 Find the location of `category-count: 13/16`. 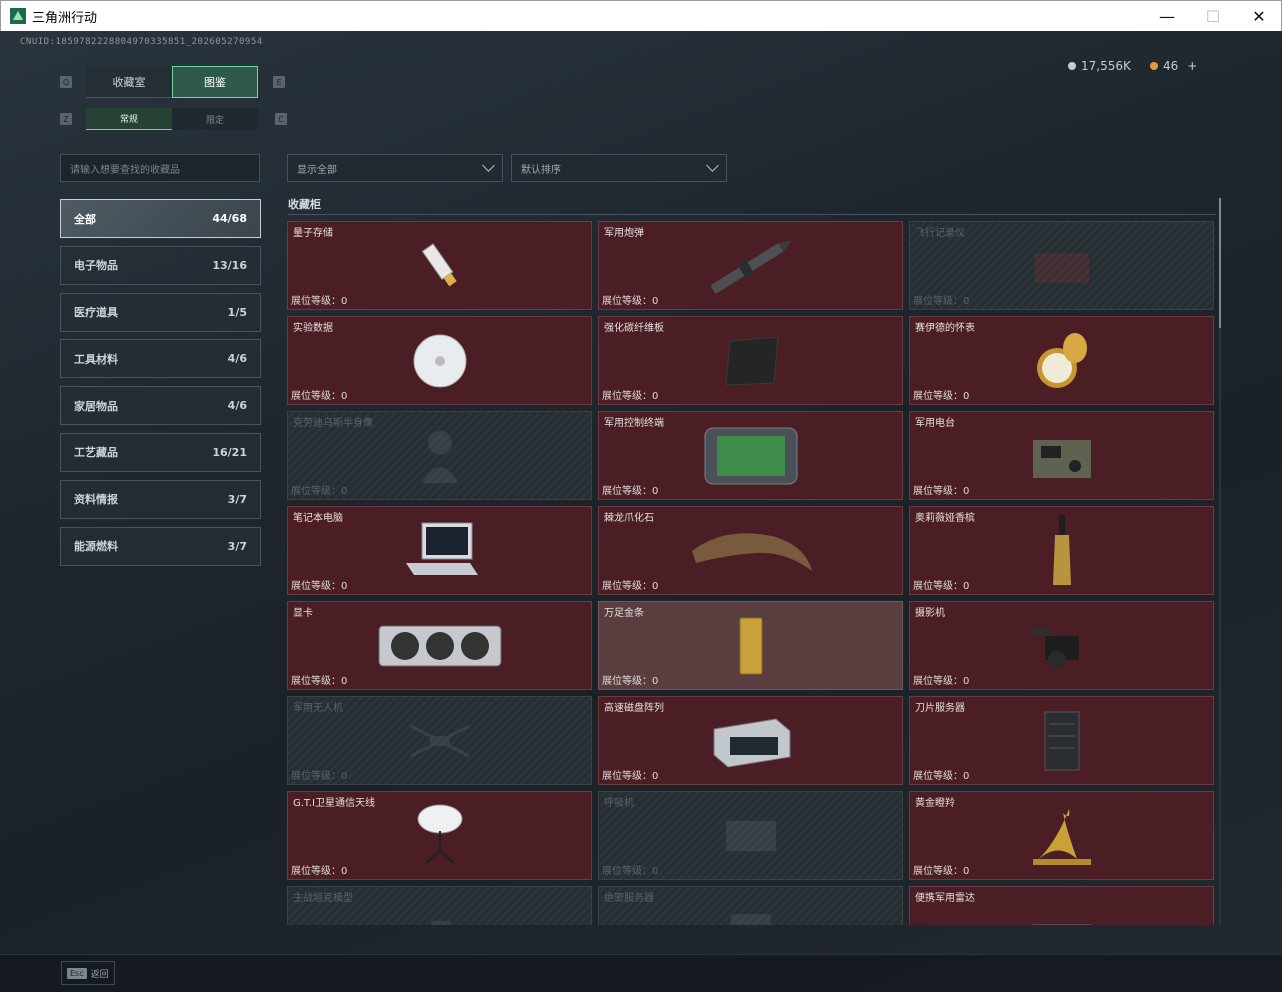

category-count: 13/16 is located at coordinates (229, 265).